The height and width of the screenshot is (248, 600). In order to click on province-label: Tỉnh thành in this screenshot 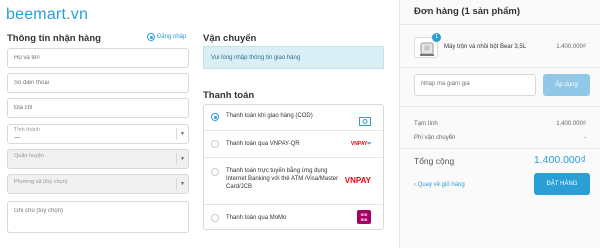, I will do `click(27, 130)`.